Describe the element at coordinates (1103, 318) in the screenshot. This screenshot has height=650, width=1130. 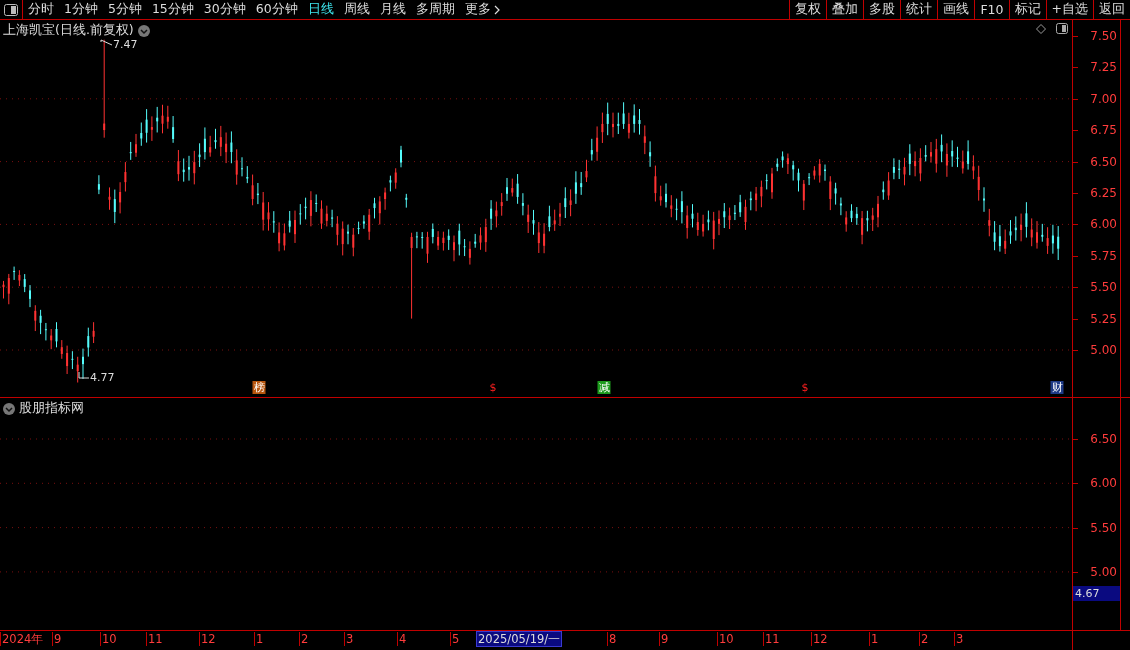
I see `price-axis-label: 5.25` at that location.